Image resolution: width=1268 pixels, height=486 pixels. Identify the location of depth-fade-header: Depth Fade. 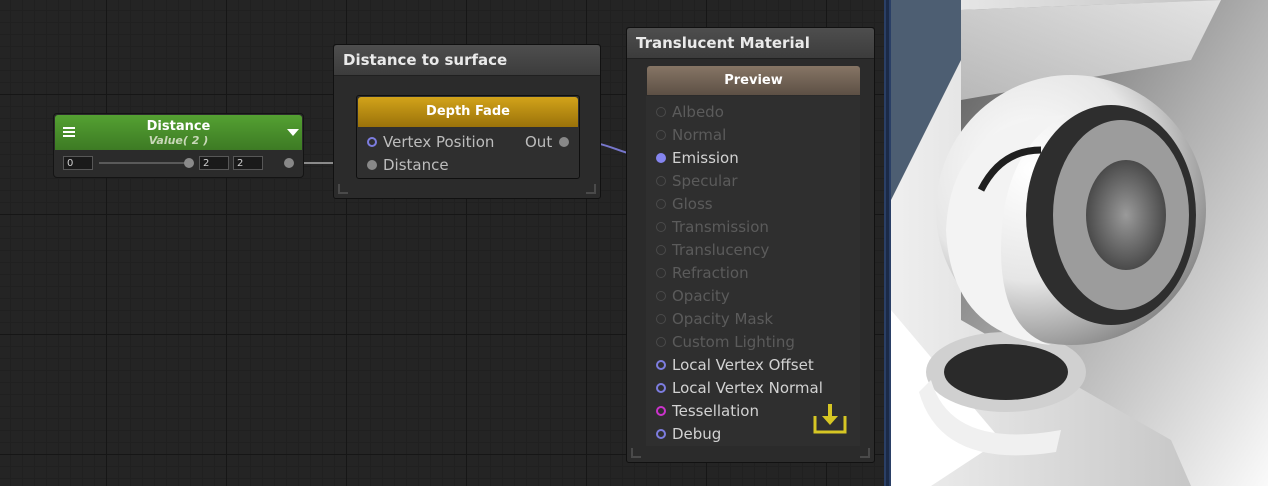
(468, 112).